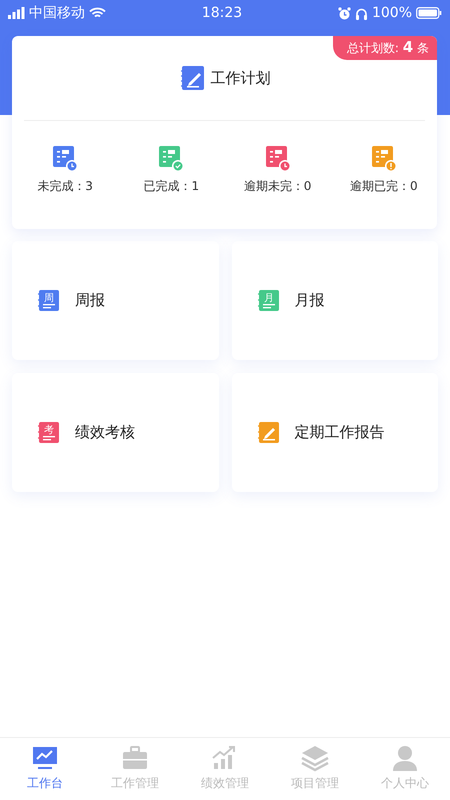 The image size is (450, 800). What do you see at coordinates (240, 78) in the screenshot?
I see `card-title: 工作计划` at bounding box center [240, 78].